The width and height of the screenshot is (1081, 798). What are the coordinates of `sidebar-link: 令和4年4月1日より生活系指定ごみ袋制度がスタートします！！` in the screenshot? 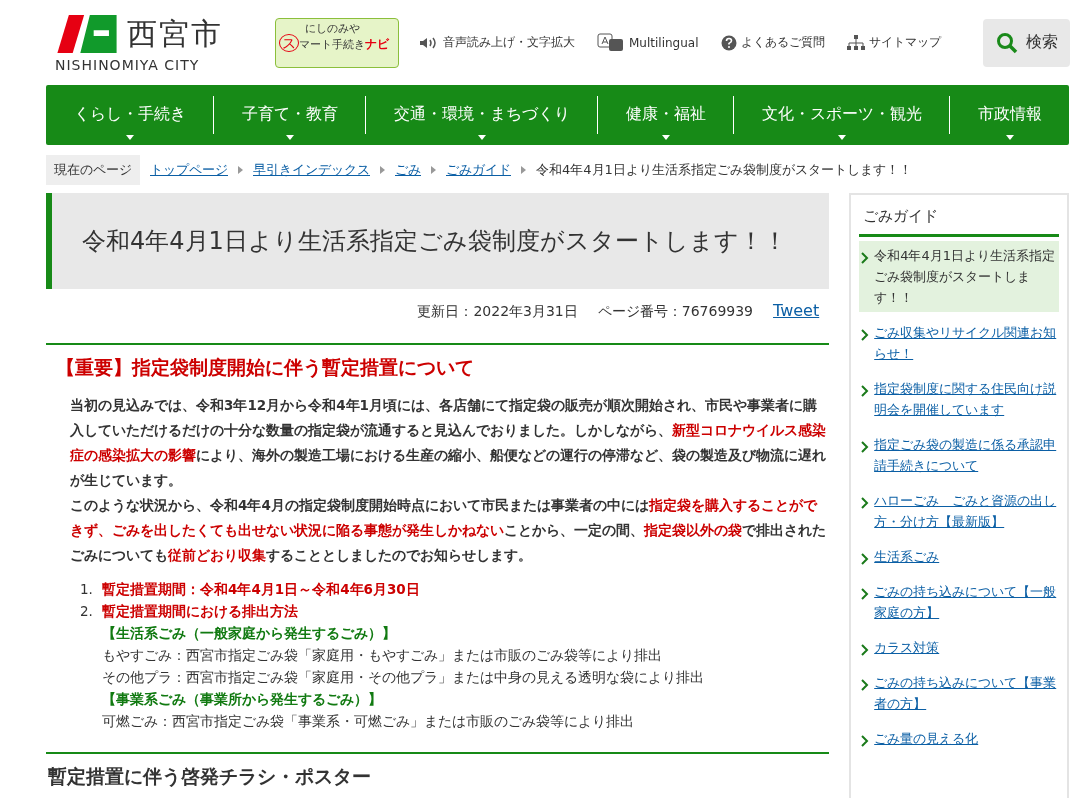 It's located at (959, 276).